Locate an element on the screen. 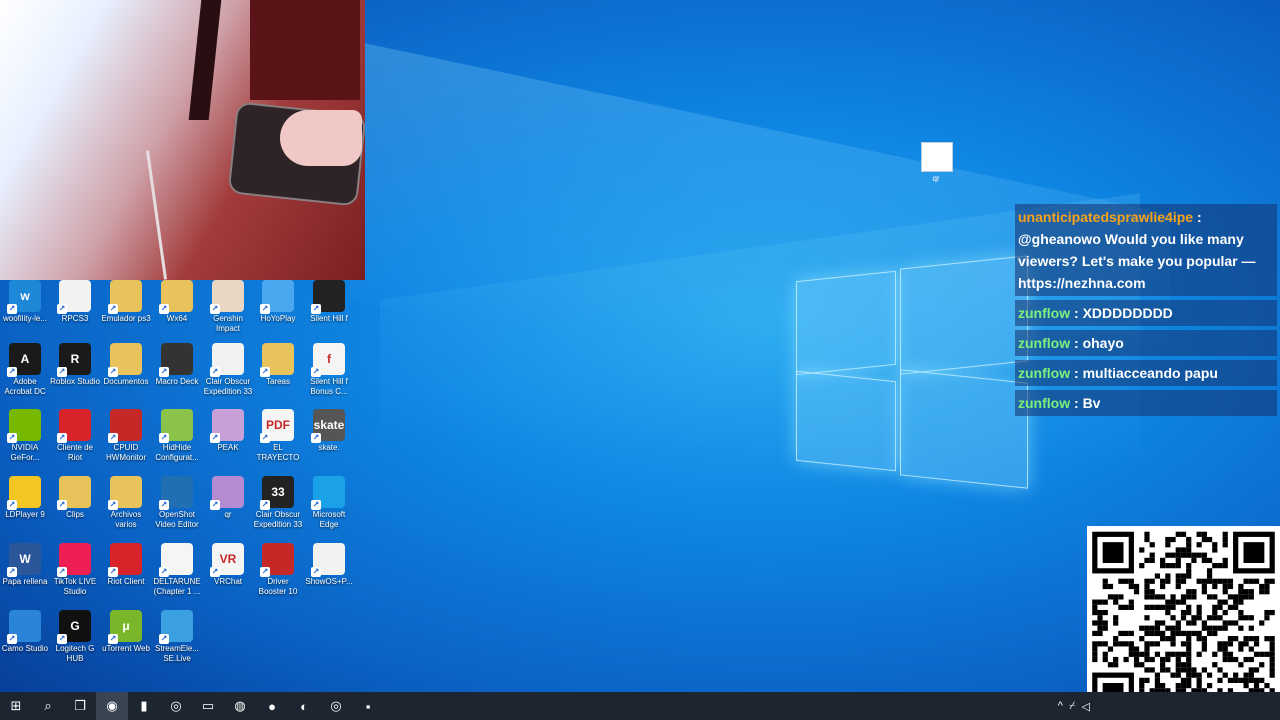 The width and height of the screenshot is (1280, 720). desktop-icon: Clair Obscur Expedition 33 is located at coordinates (228, 370).